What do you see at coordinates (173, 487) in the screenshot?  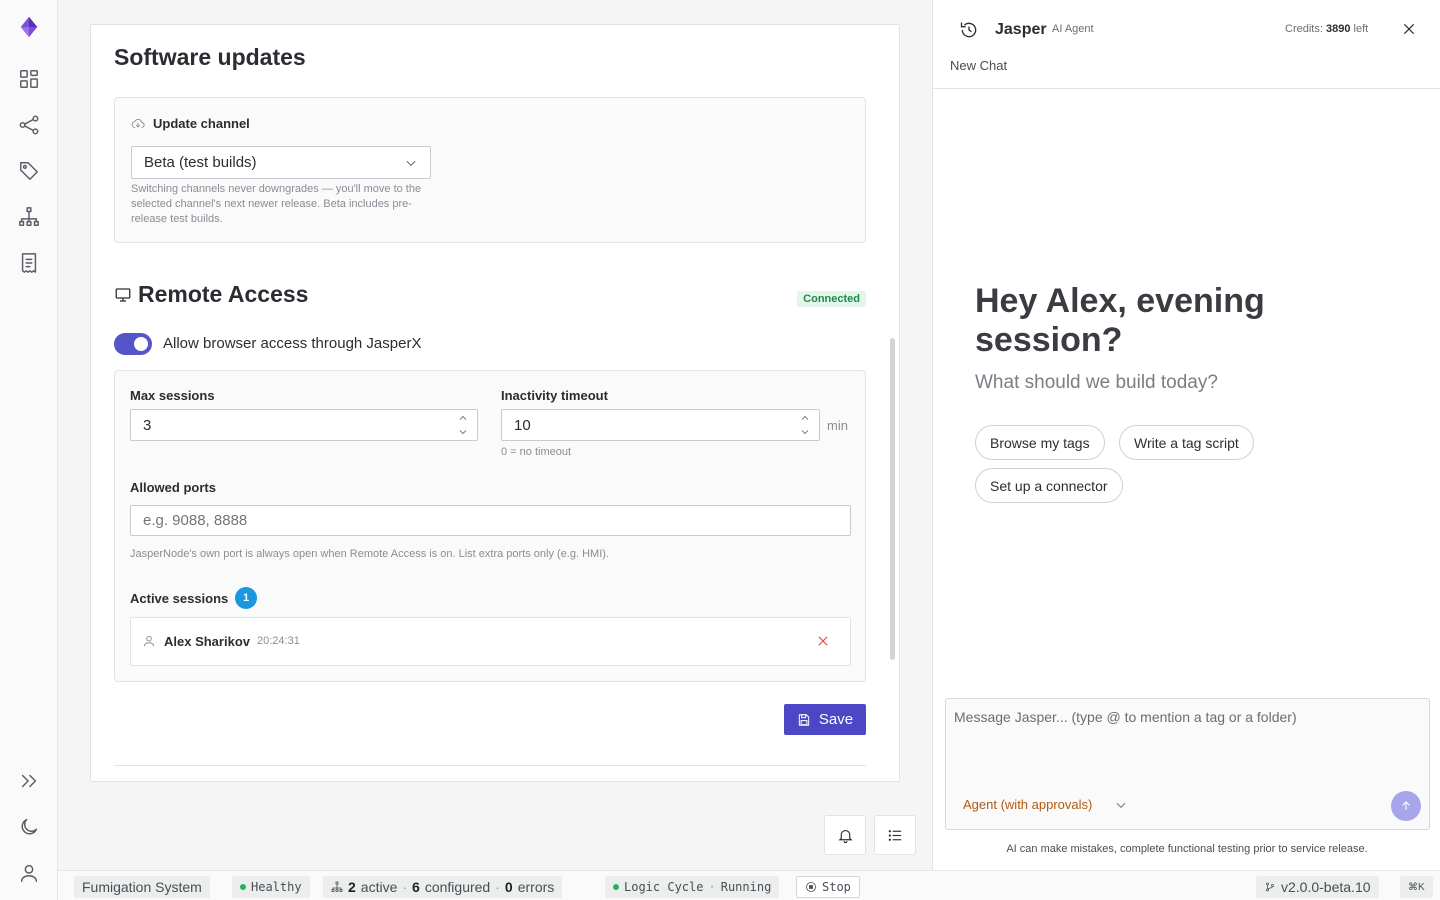 I see `allowed-ports-label: Allowed ports` at bounding box center [173, 487].